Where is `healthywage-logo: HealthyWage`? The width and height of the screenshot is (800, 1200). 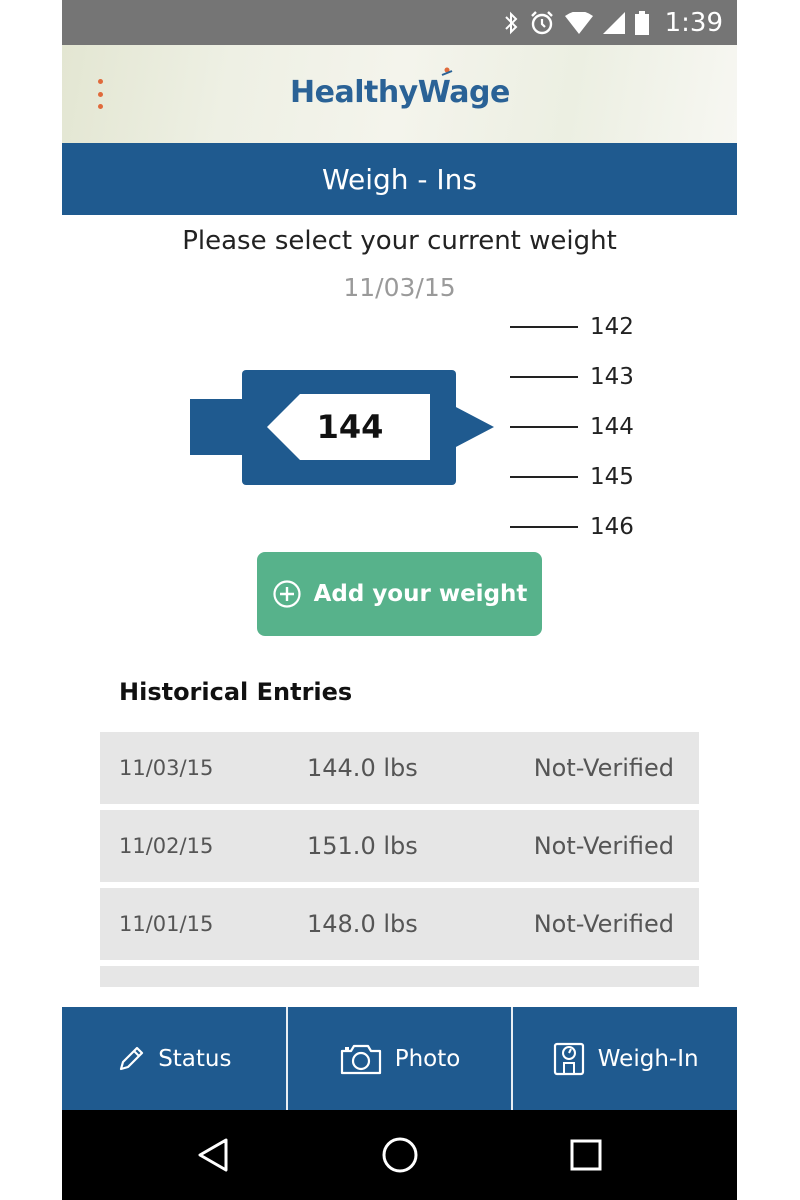
healthywage-logo: HealthyWage is located at coordinates (400, 92).